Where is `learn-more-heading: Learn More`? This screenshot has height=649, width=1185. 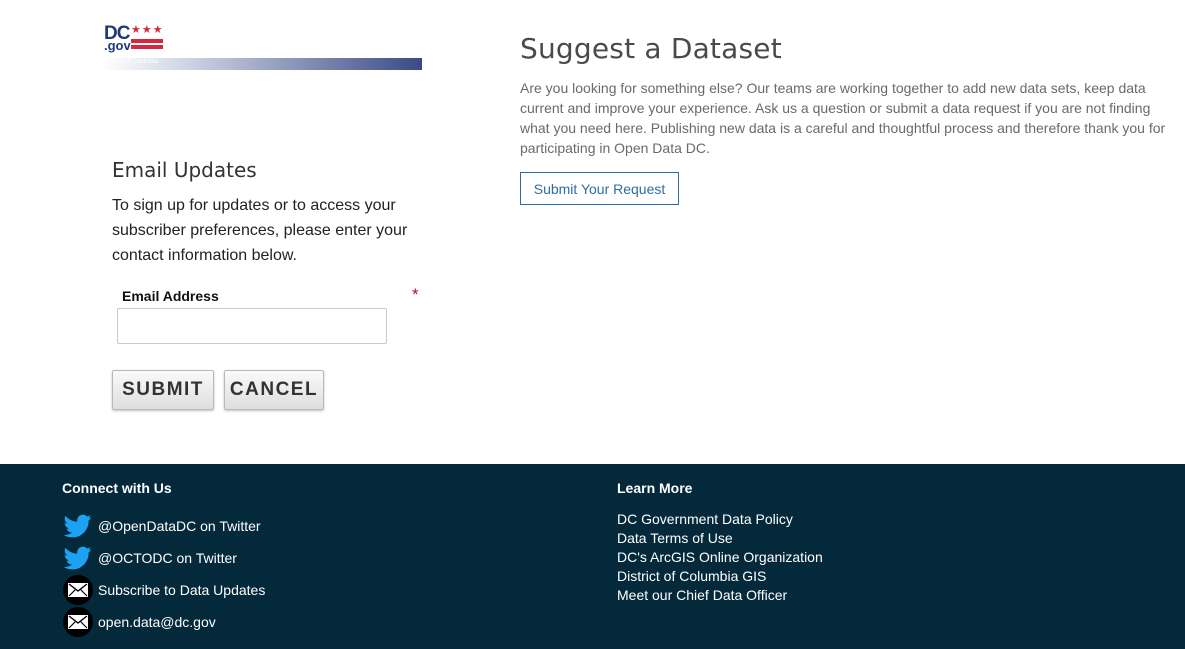 learn-more-heading: Learn More is located at coordinates (655, 488).